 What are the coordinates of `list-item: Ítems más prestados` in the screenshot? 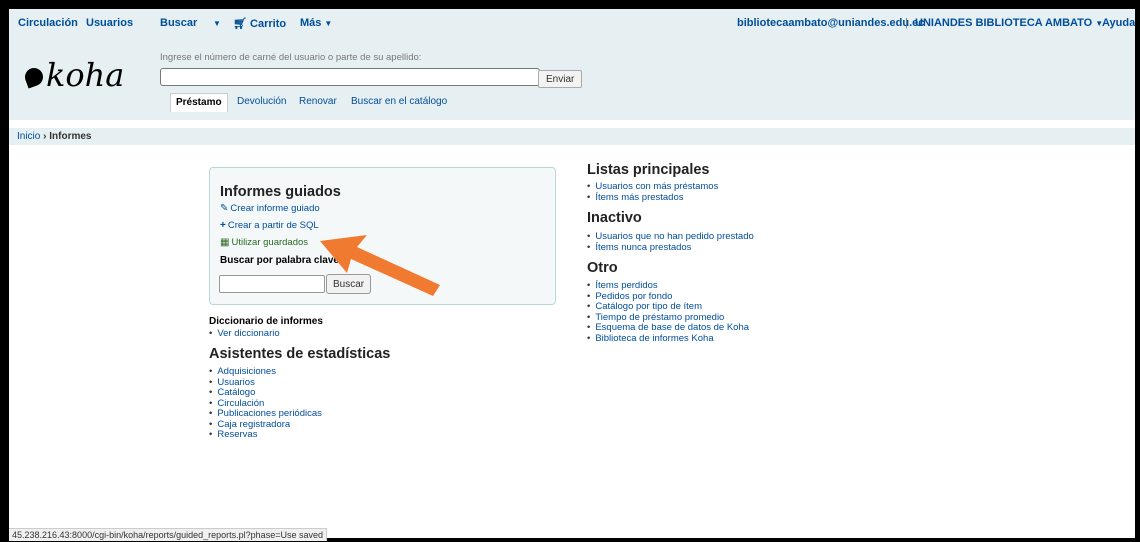 It's located at (652, 198).